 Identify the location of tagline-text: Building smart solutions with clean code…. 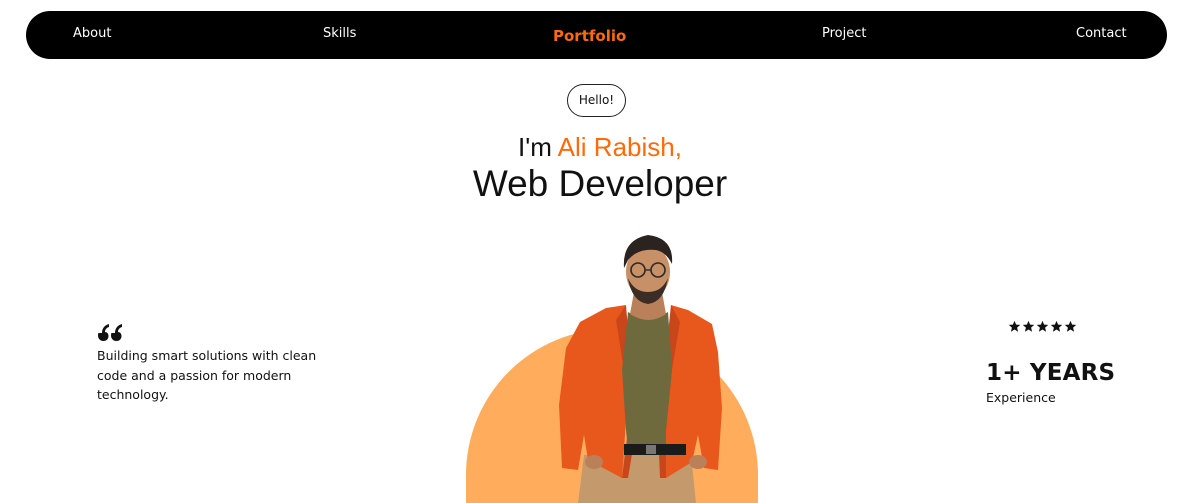
(207, 375).